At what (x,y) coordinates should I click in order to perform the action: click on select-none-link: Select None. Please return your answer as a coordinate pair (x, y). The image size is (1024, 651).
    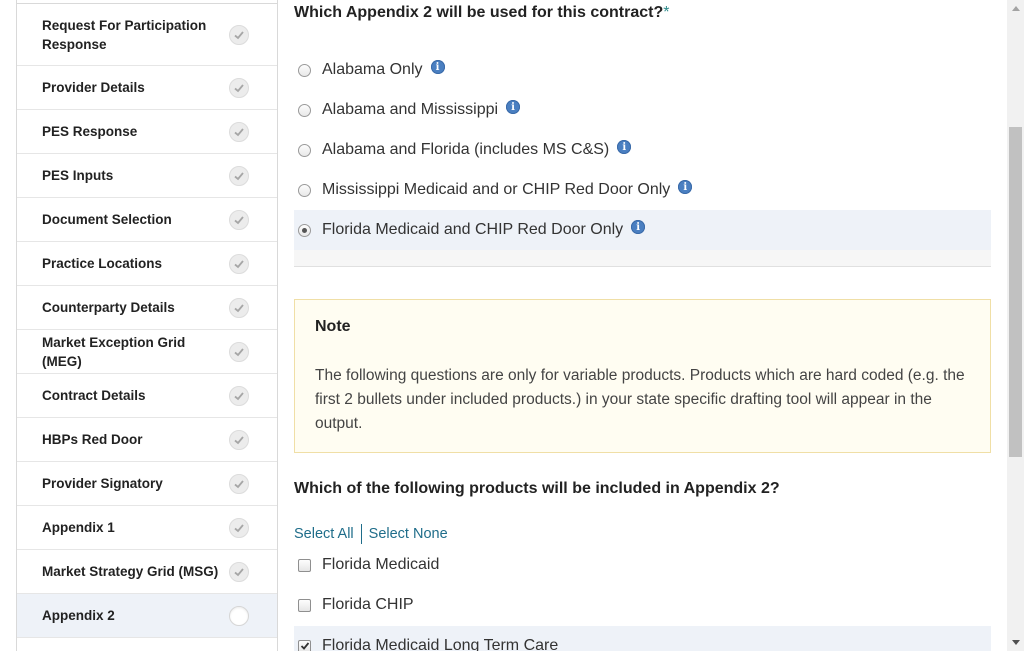
    Looking at the image, I should click on (408, 534).